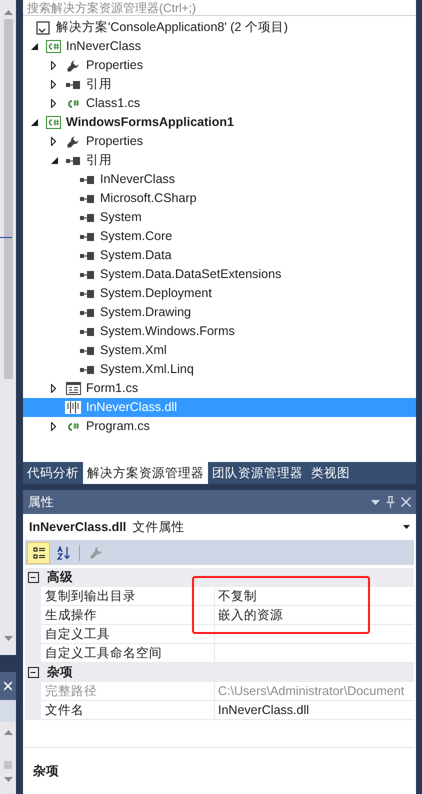 The width and height of the screenshot is (422, 794). I want to click on tree-item-label: System.Xml, so click(133, 351).